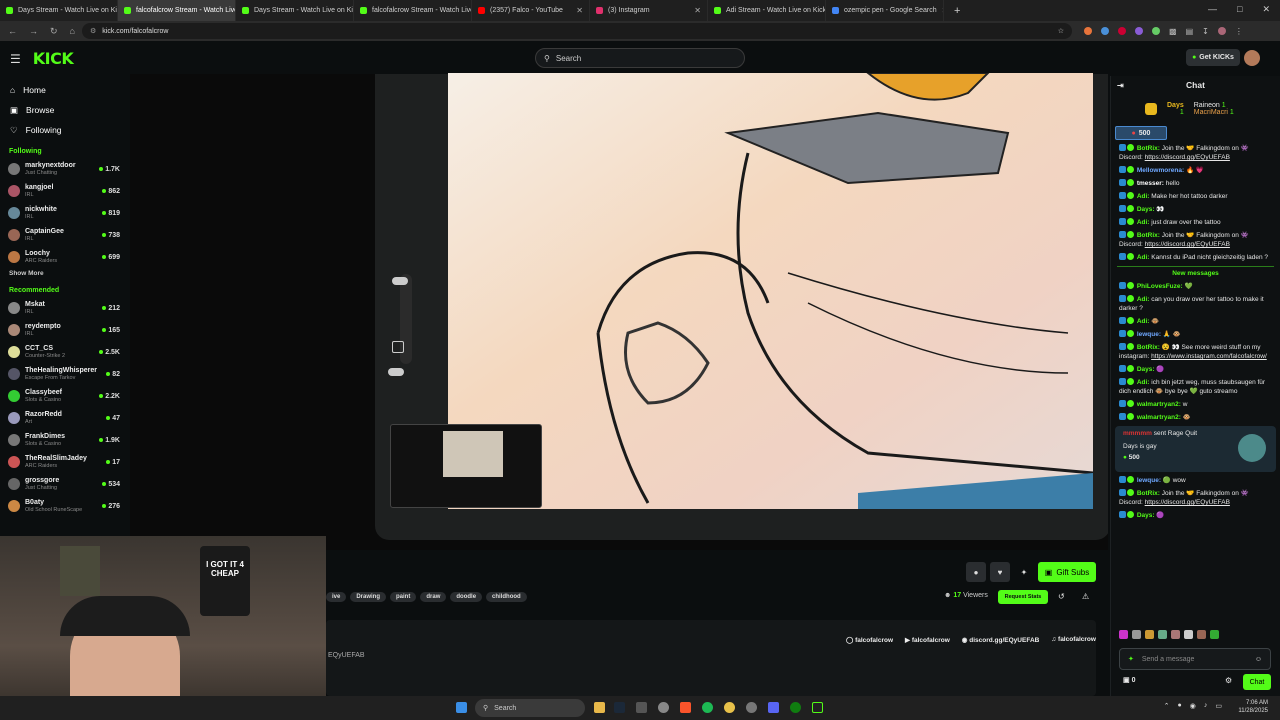 Image resolution: width=1280 pixels, height=720 pixels. Describe the element at coordinates (64, 374) in the screenshot. I see `sidebar-channel-item: TheHealingWhisperer Escape From Tarkov 82` at that location.